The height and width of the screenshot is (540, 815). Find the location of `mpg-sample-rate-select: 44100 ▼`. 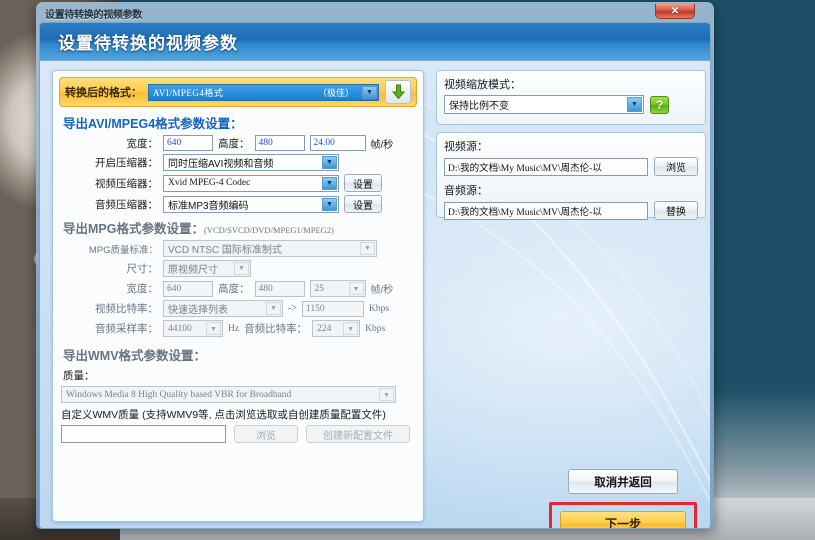

mpg-sample-rate-select: 44100 ▼ is located at coordinates (193, 328).